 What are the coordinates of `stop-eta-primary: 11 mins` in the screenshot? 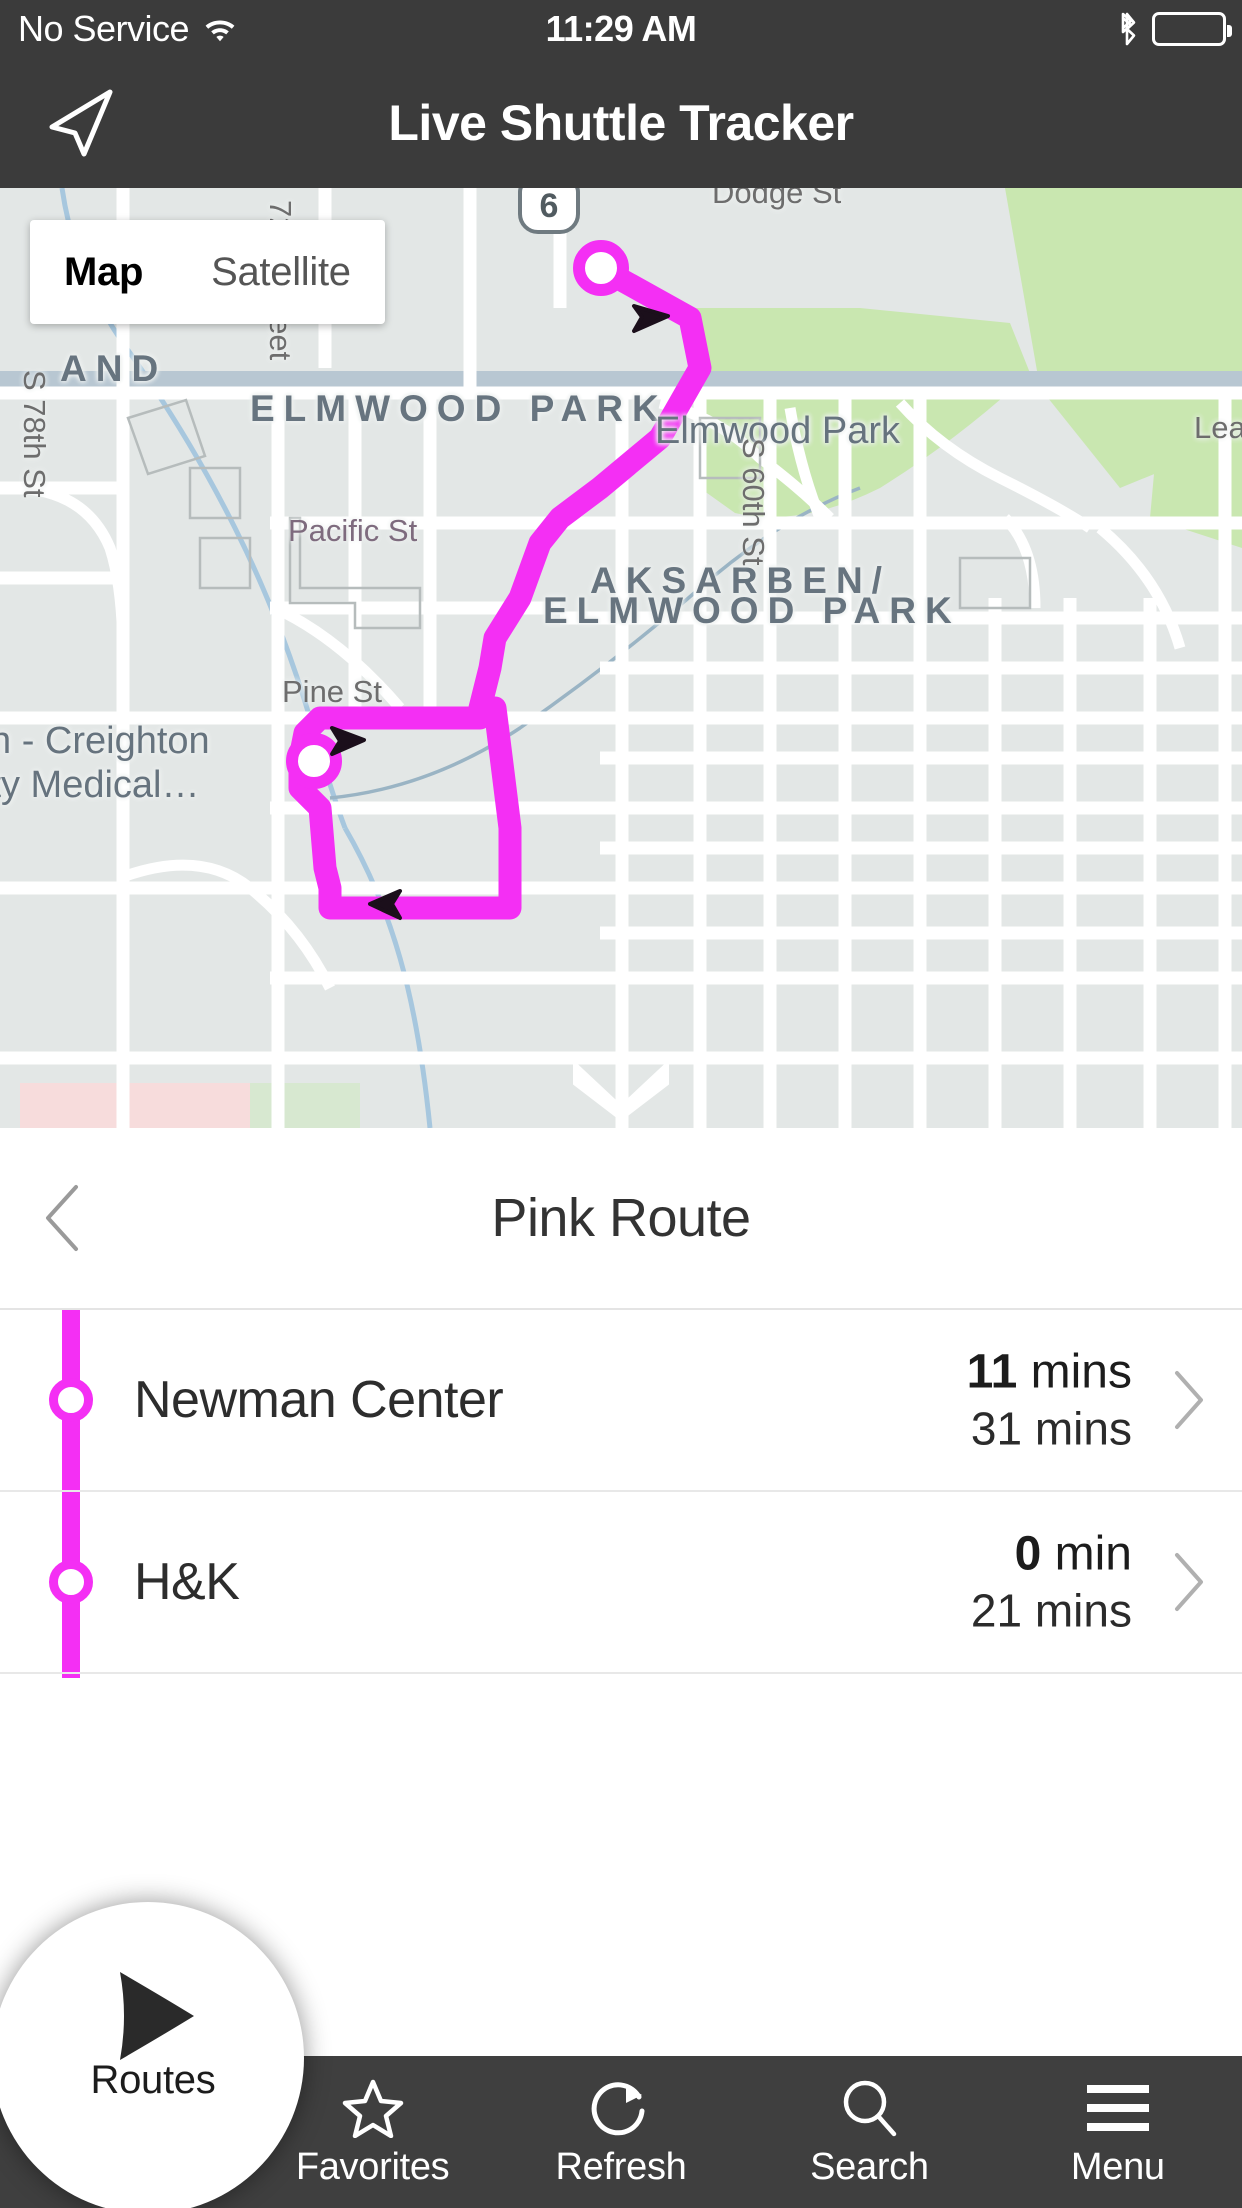 It's located at (1049, 1373).